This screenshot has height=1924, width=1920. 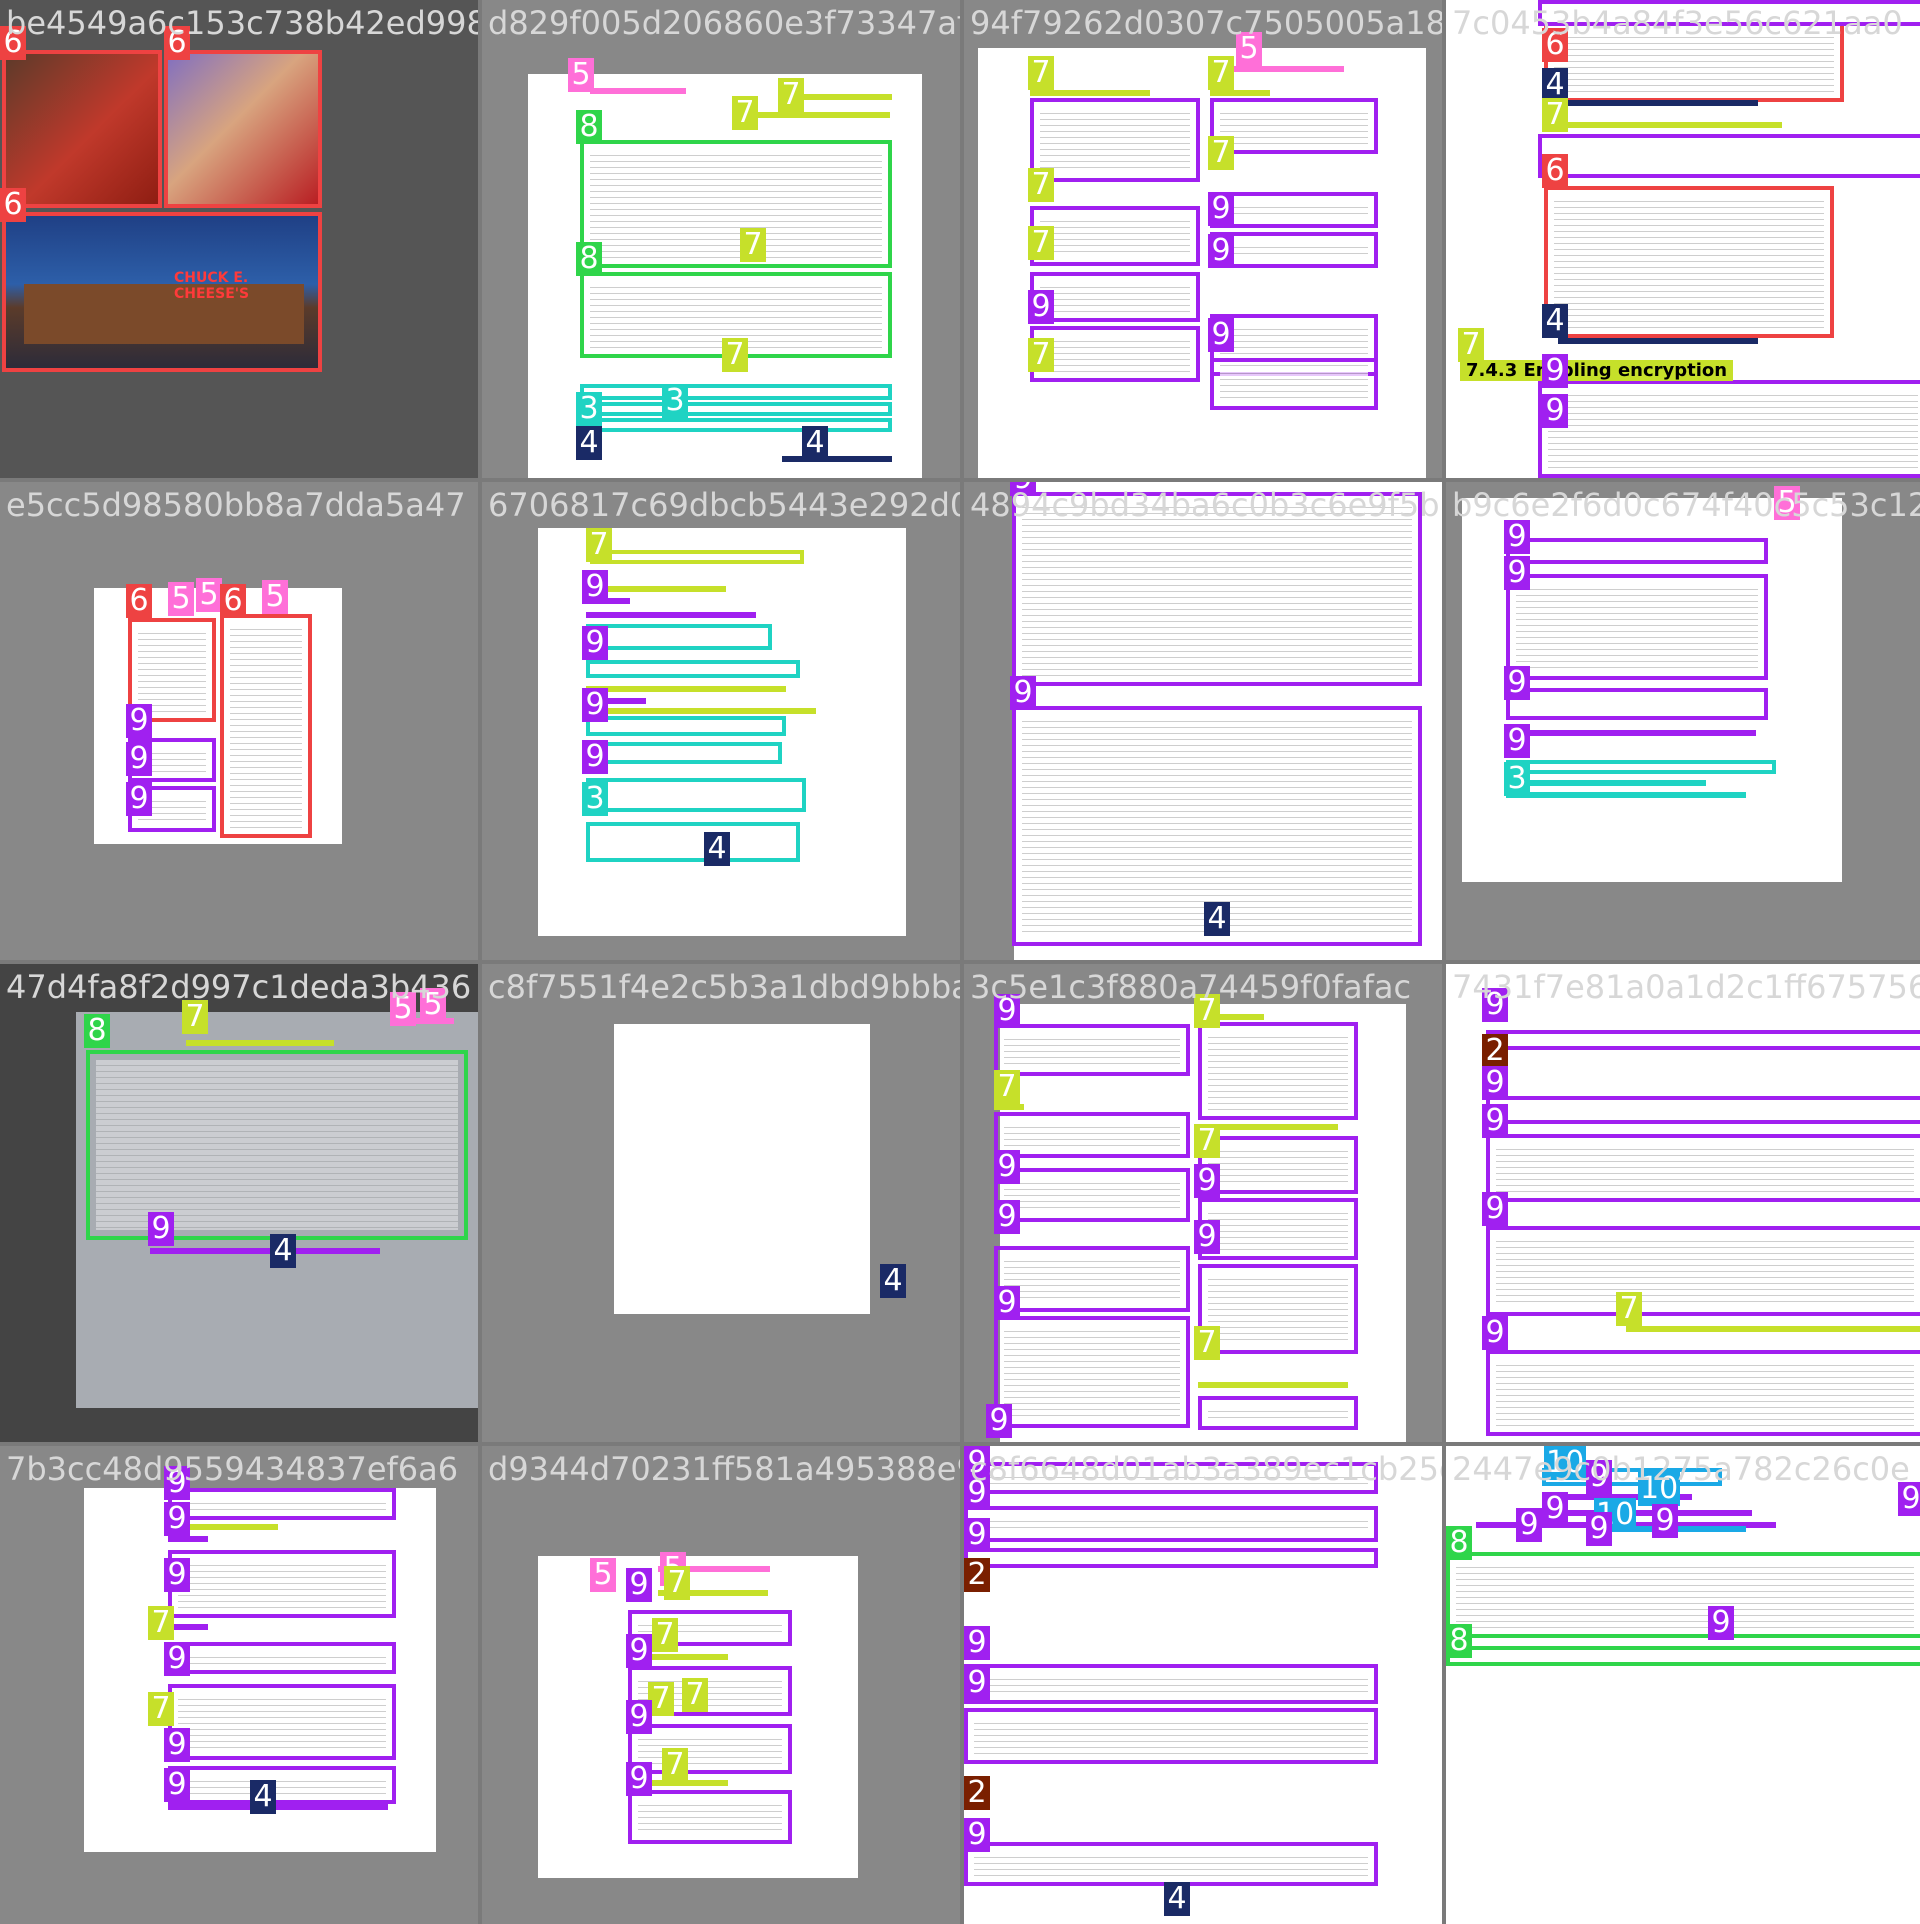 I want to click on label-tag: 5, so click(x=181, y=599).